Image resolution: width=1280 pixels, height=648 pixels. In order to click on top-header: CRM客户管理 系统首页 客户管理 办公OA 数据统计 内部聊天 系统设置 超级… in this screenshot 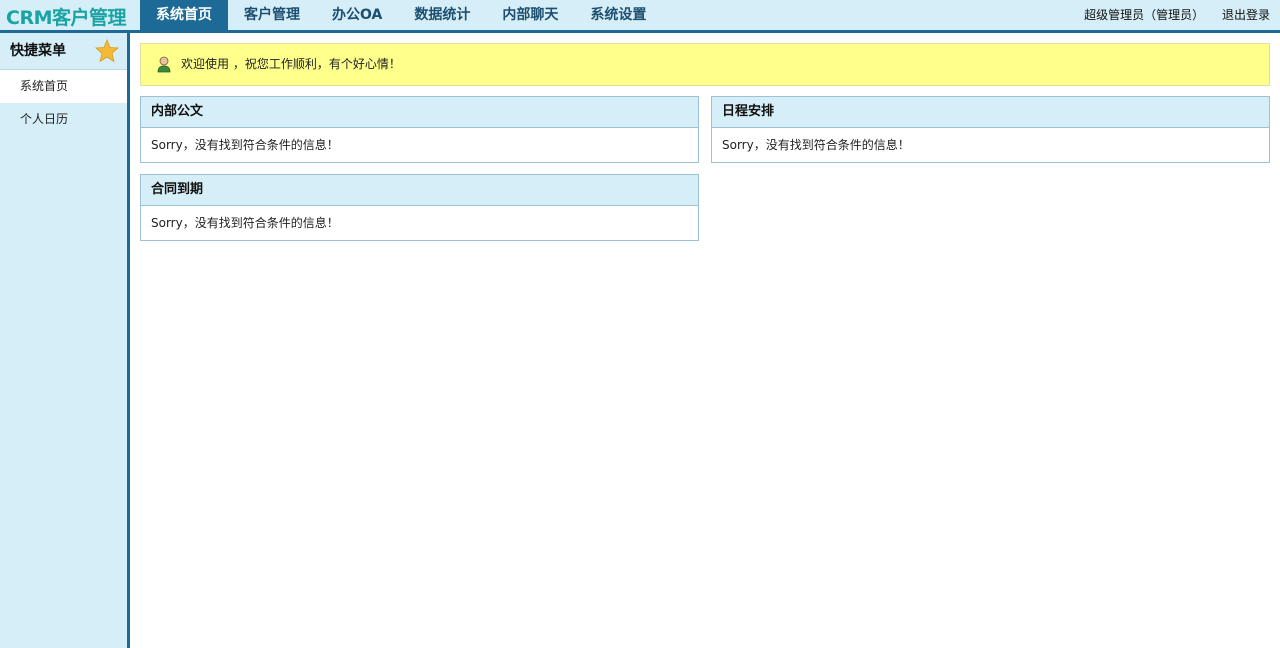, I will do `click(640, 16)`.